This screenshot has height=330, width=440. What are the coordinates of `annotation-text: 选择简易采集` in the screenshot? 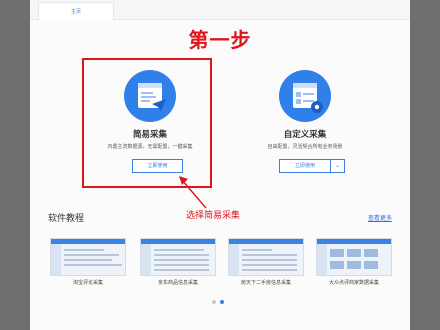 It's located at (213, 216).